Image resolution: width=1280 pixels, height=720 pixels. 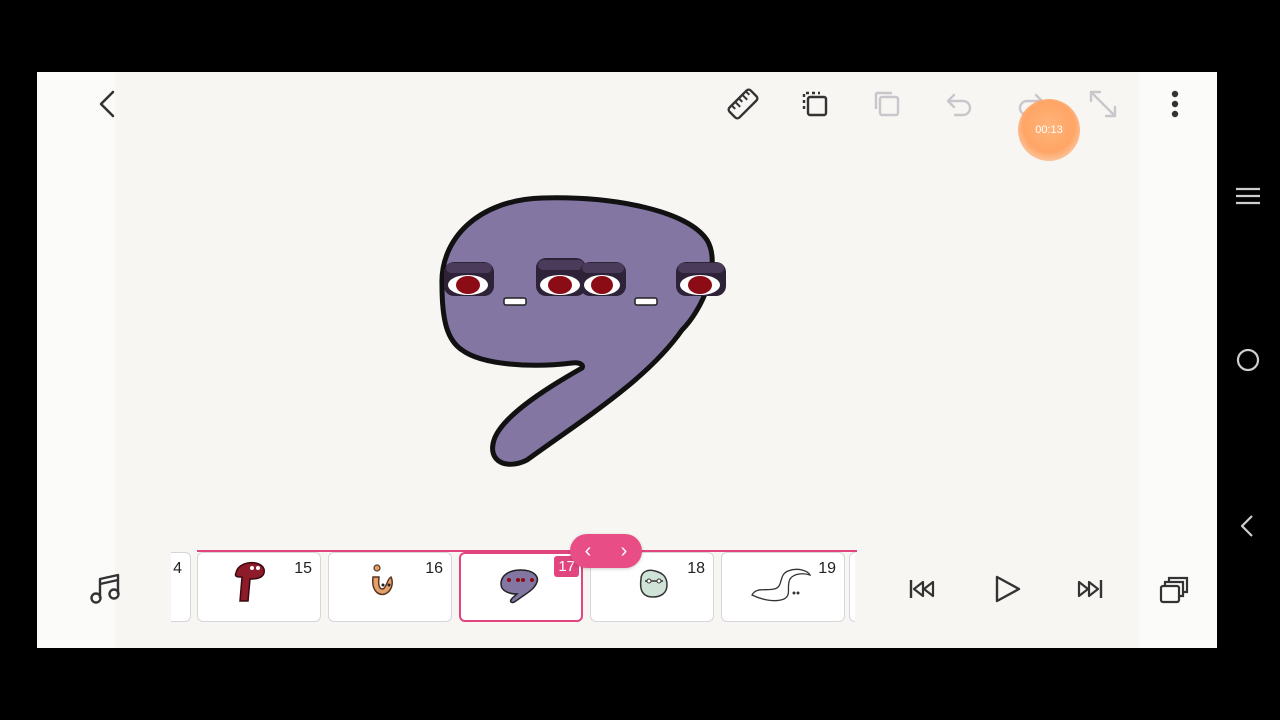 I want to click on eyes, so click(x=585, y=277).